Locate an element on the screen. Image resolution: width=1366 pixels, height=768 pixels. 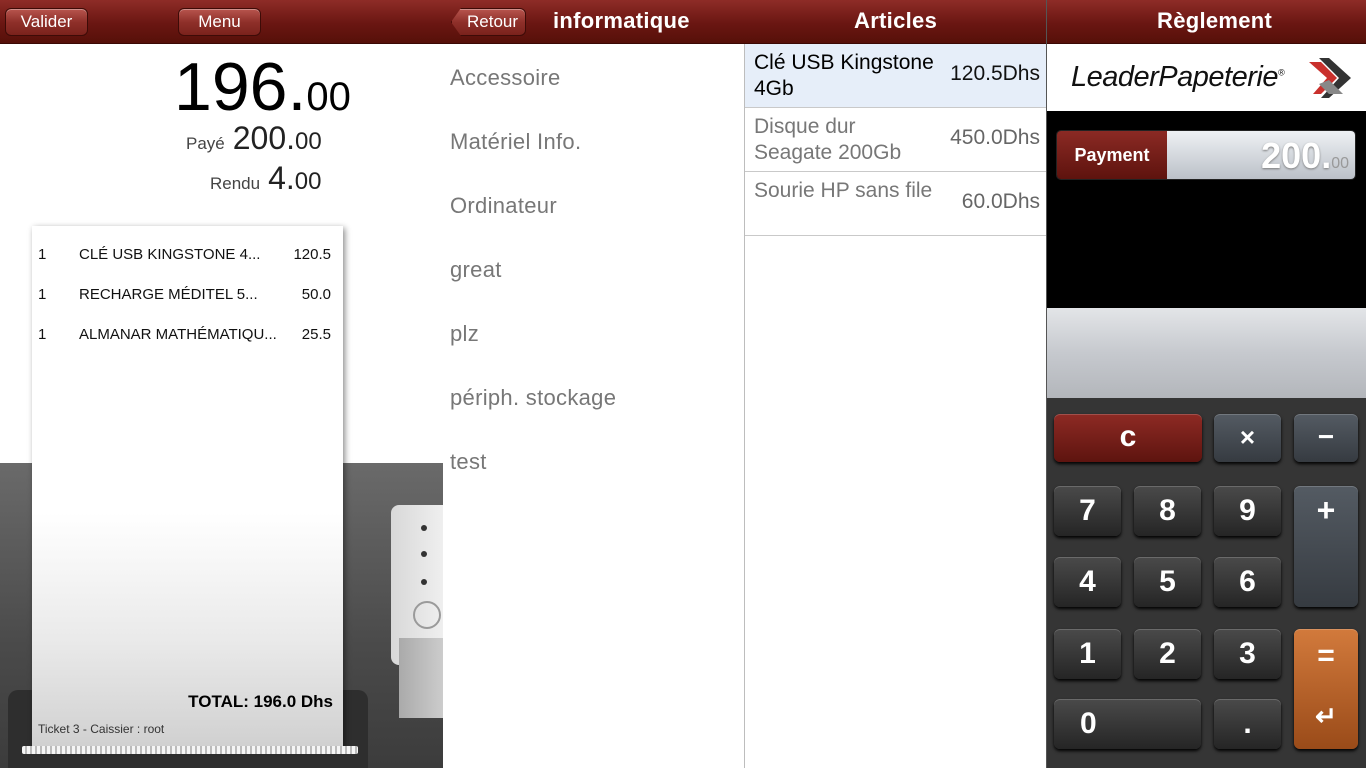
receipt-line-price: 120.5 is located at coordinates (312, 254).